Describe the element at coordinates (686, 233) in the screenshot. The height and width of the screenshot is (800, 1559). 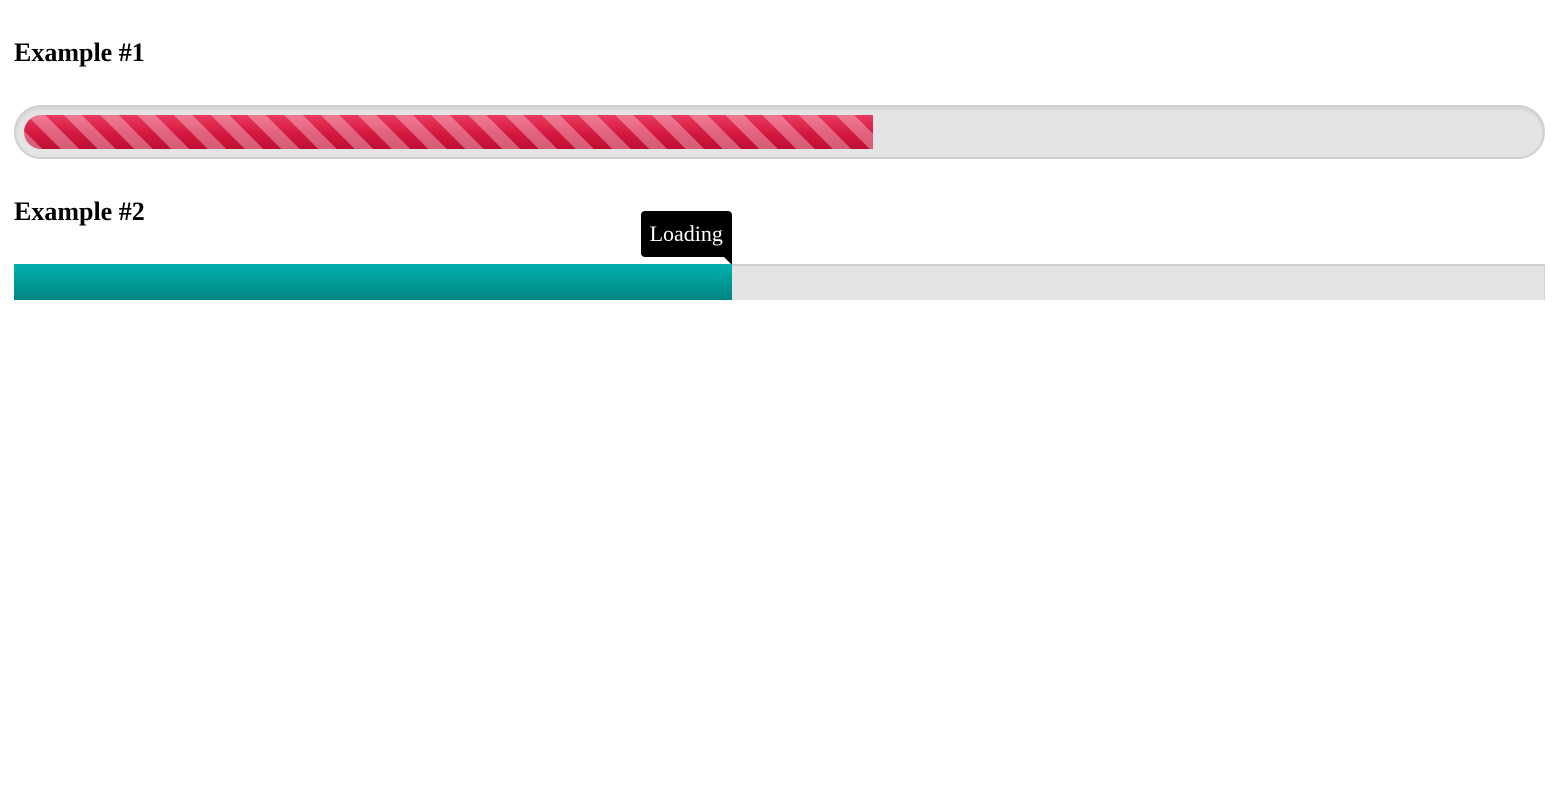
I see `loading-tooltip-label: Loading` at that location.